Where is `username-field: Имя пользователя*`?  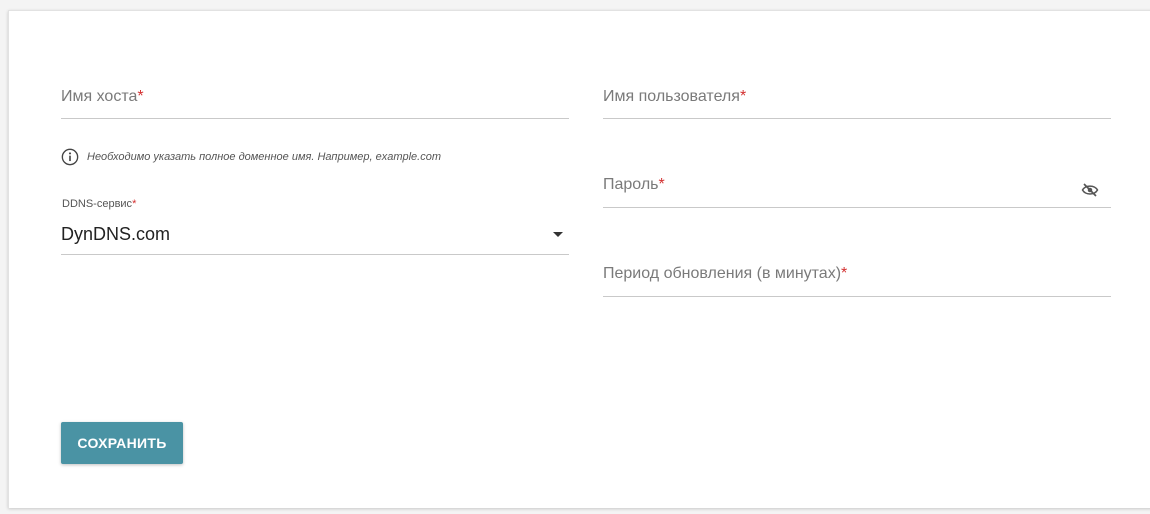 username-field: Имя пользователя* is located at coordinates (857, 99).